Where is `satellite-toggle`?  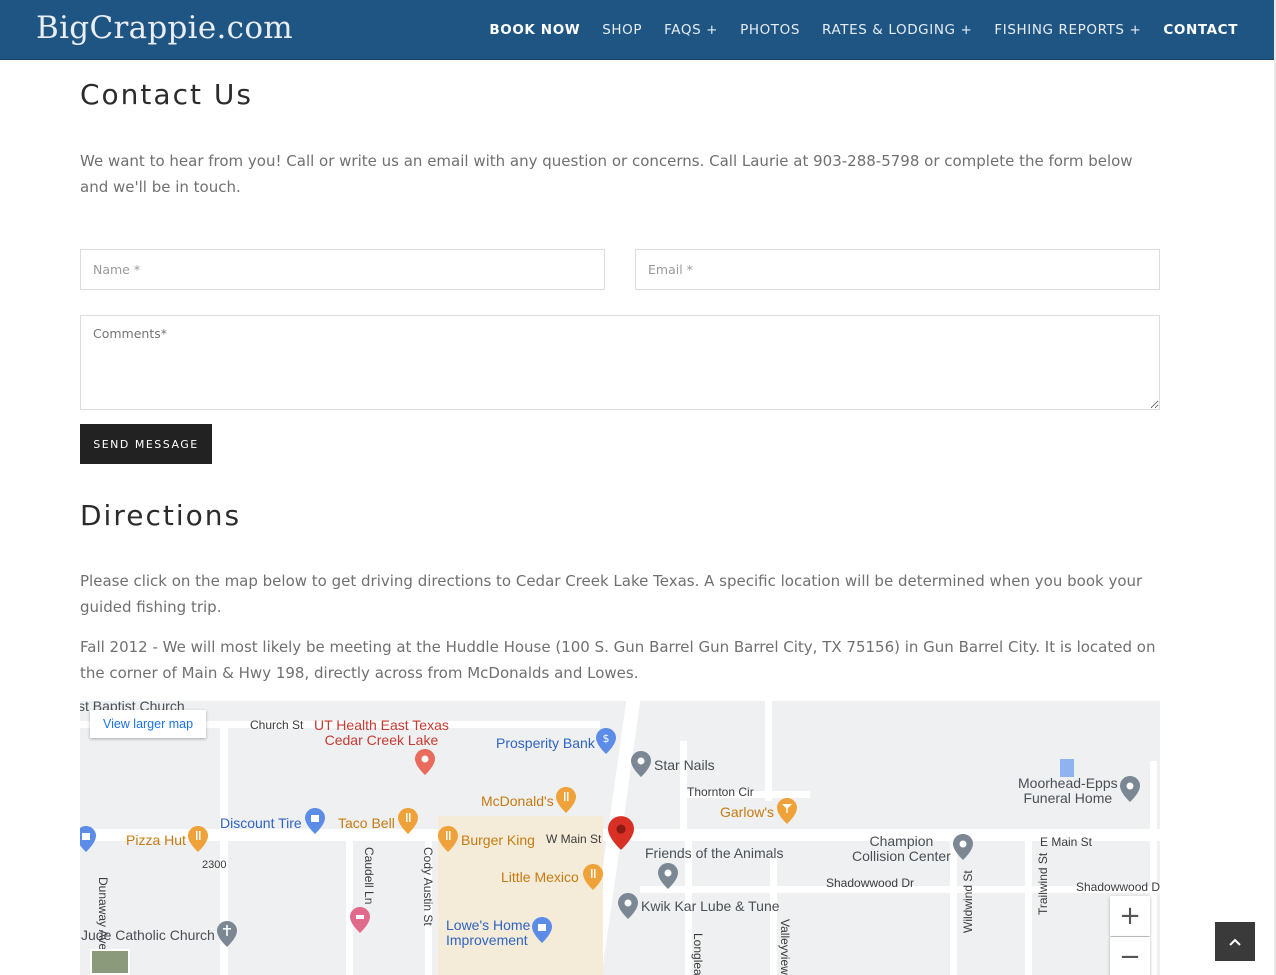
satellite-toggle is located at coordinates (110, 962).